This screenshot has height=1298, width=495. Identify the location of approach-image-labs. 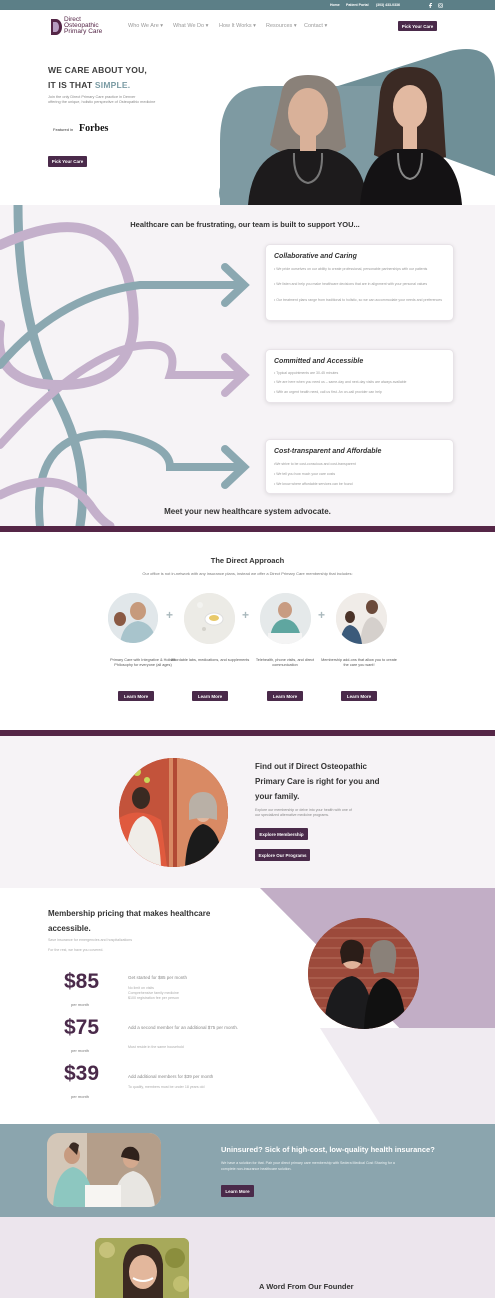
(209, 618).